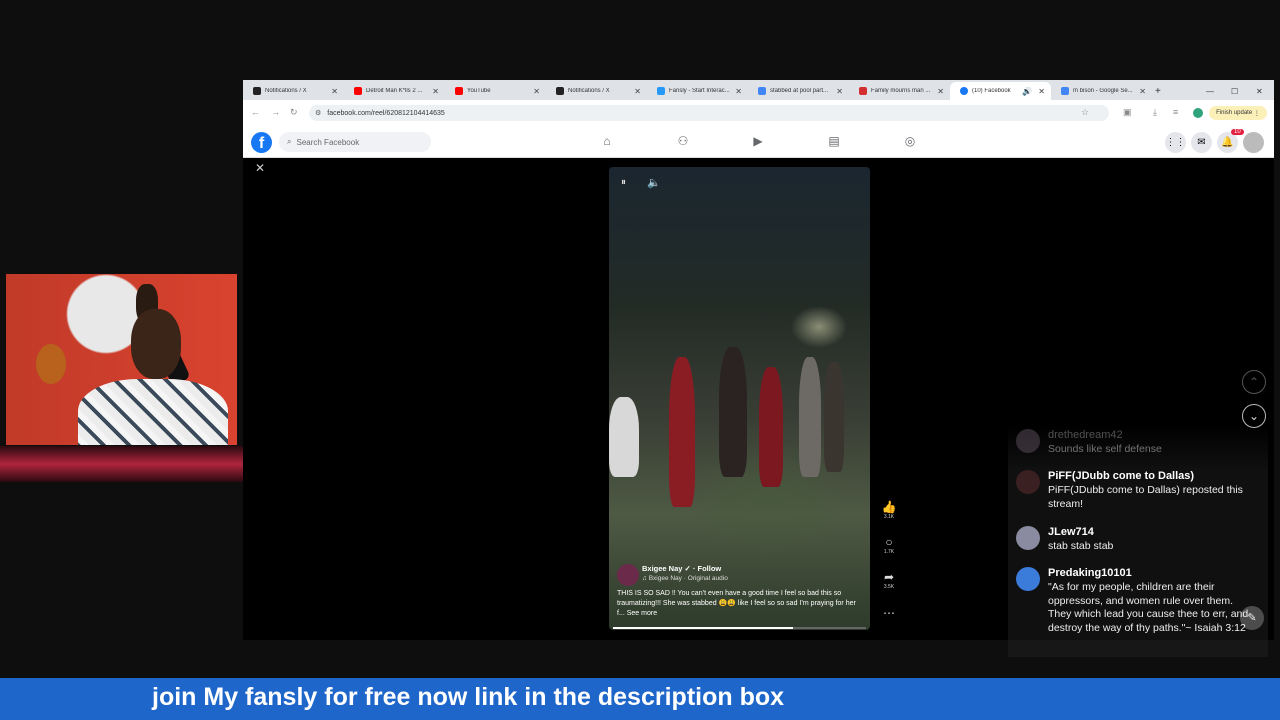 This screenshot has width=1280, height=720. What do you see at coordinates (798, 91) in the screenshot?
I see `tab-5: stabbed at pool part... ✕` at bounding box center [798, 91].